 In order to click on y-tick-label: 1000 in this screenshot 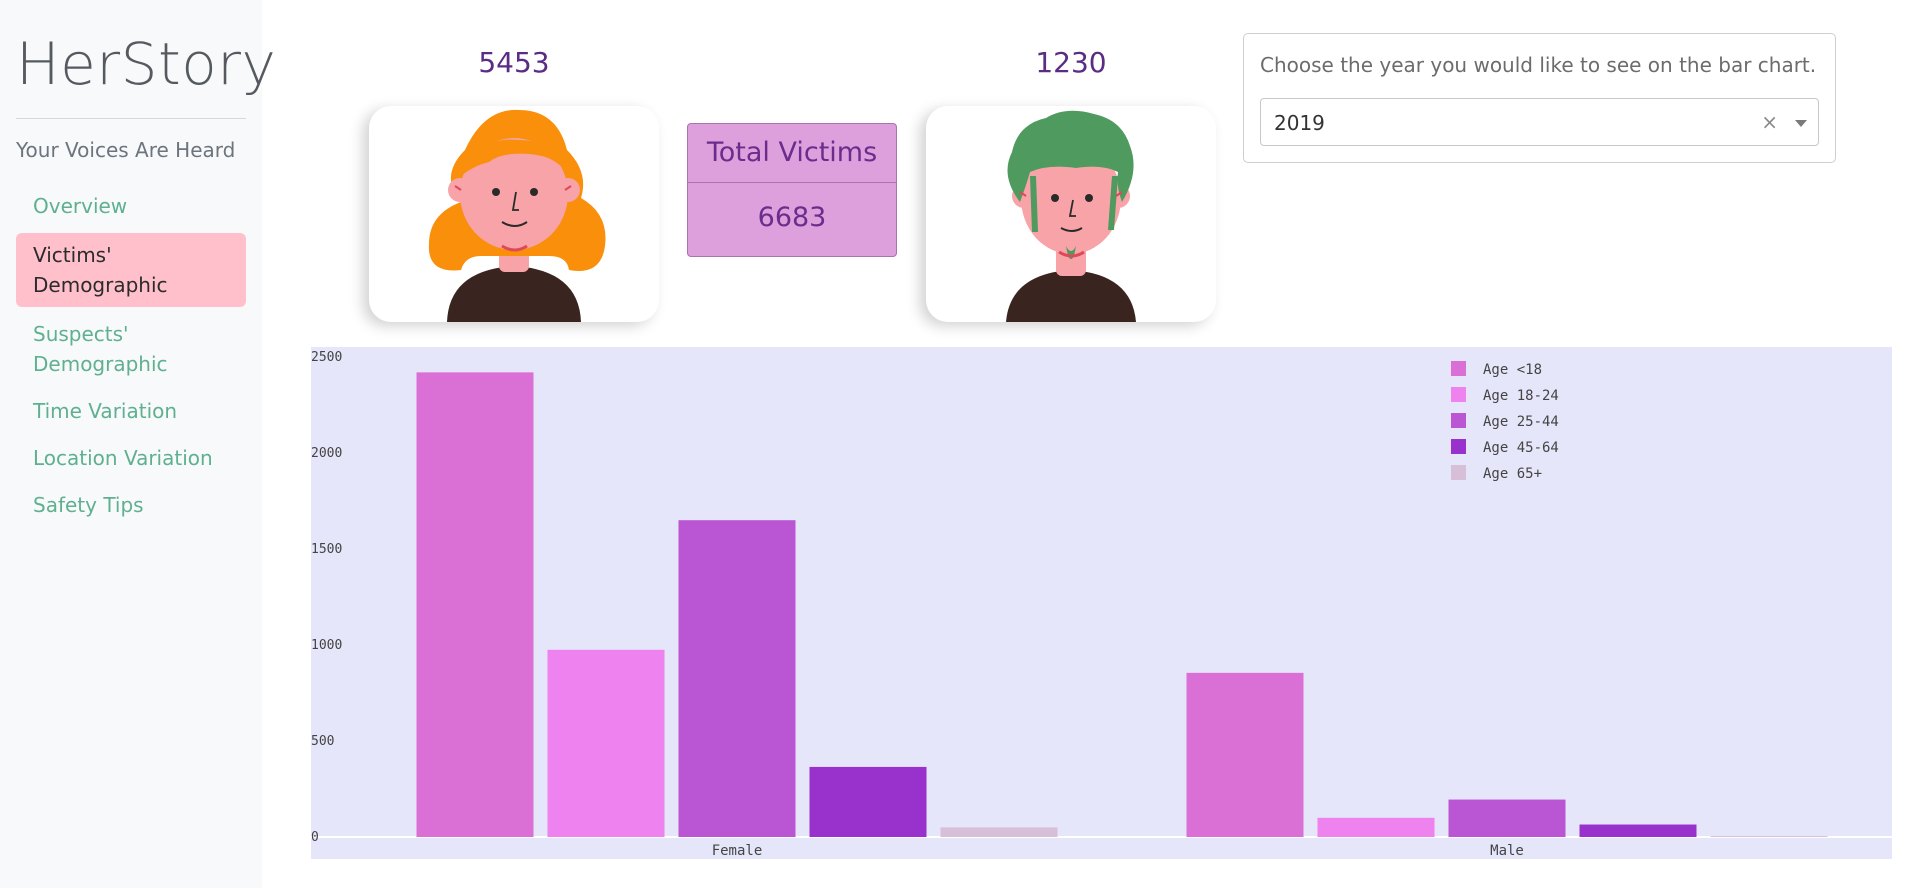, I will do `click(326, 645)`.